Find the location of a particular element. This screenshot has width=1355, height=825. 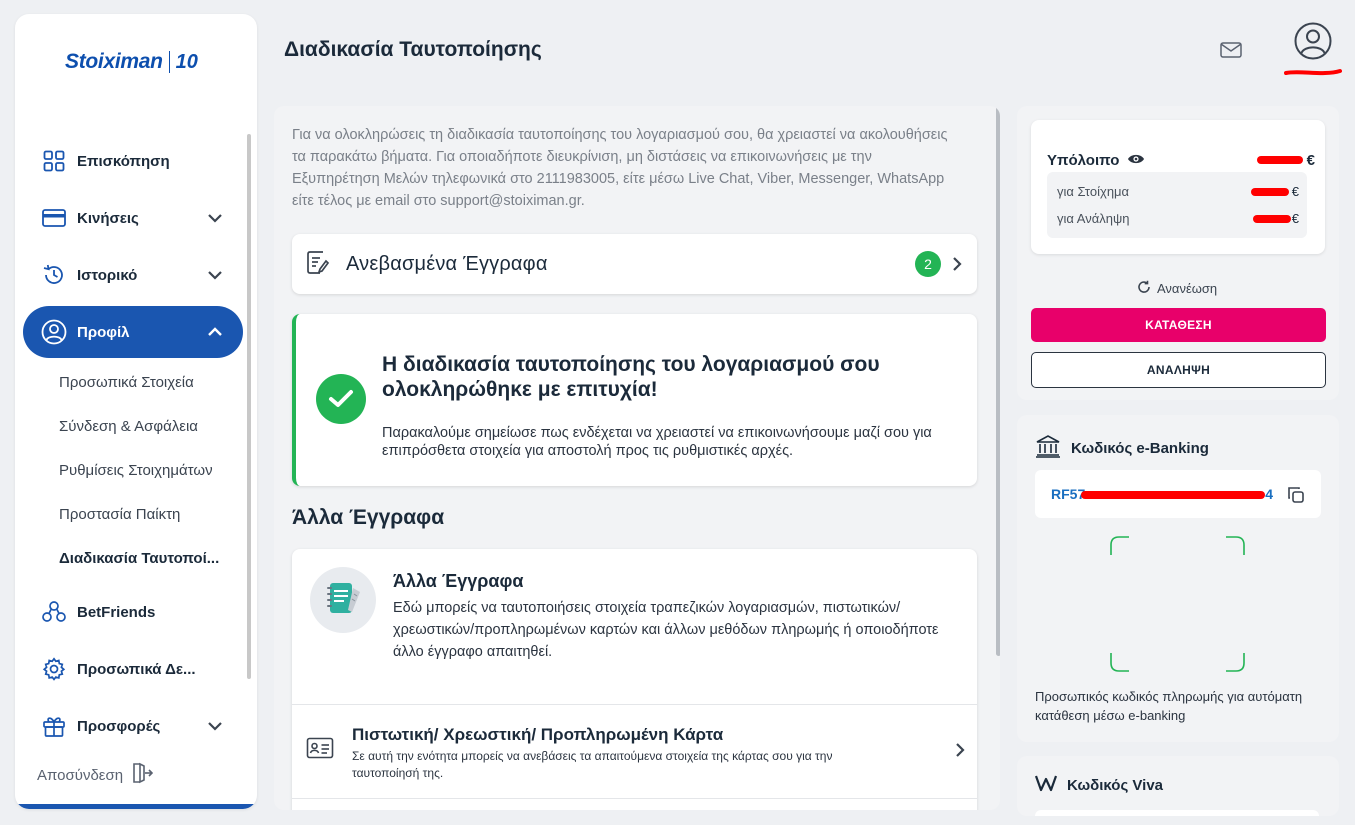

sidebar-scrollbar is located at coordinates (249, 406).